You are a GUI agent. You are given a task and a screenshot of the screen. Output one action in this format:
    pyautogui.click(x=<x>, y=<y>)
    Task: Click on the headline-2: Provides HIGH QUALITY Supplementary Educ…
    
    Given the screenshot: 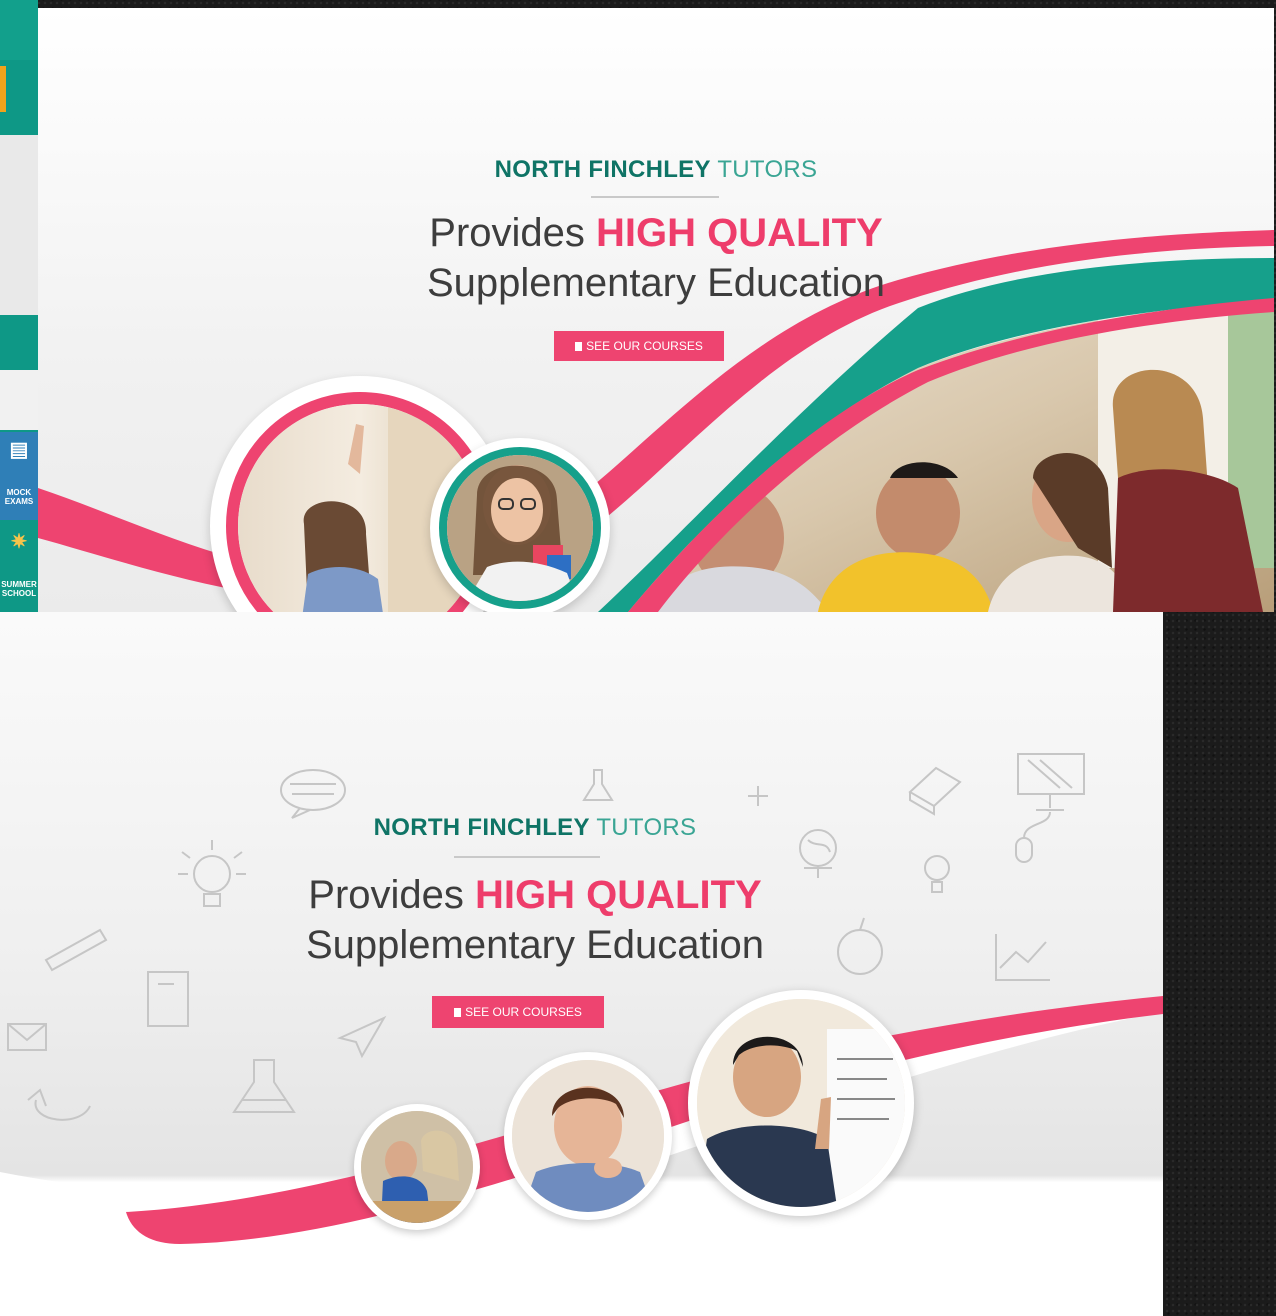 What is the action you would take?
    pyautogui.click(x=535, y=920)
    